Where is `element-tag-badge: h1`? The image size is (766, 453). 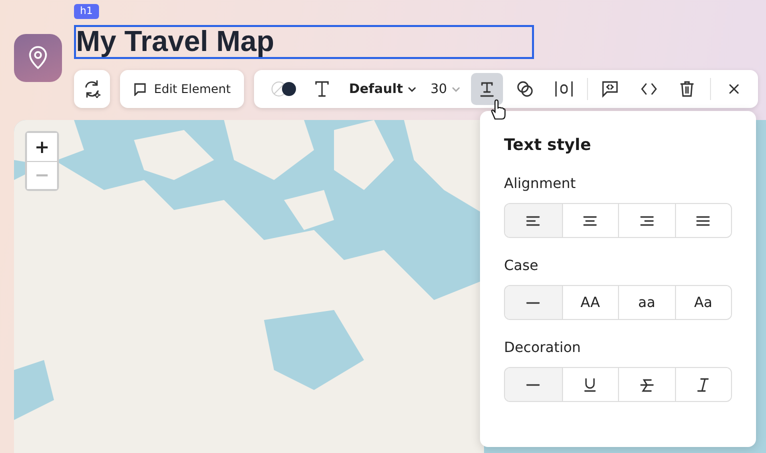
element-tag-badge: h1 is located at coordinates (86, 11).